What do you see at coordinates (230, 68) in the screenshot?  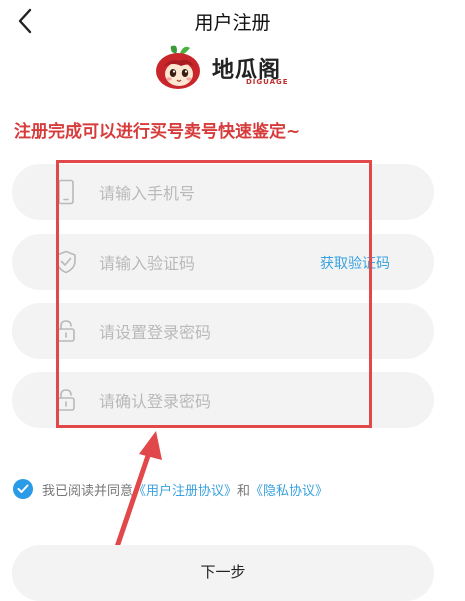 I see `app-logo: 地瓜阁 DIGUAGE` at bounding box center [230, 68].